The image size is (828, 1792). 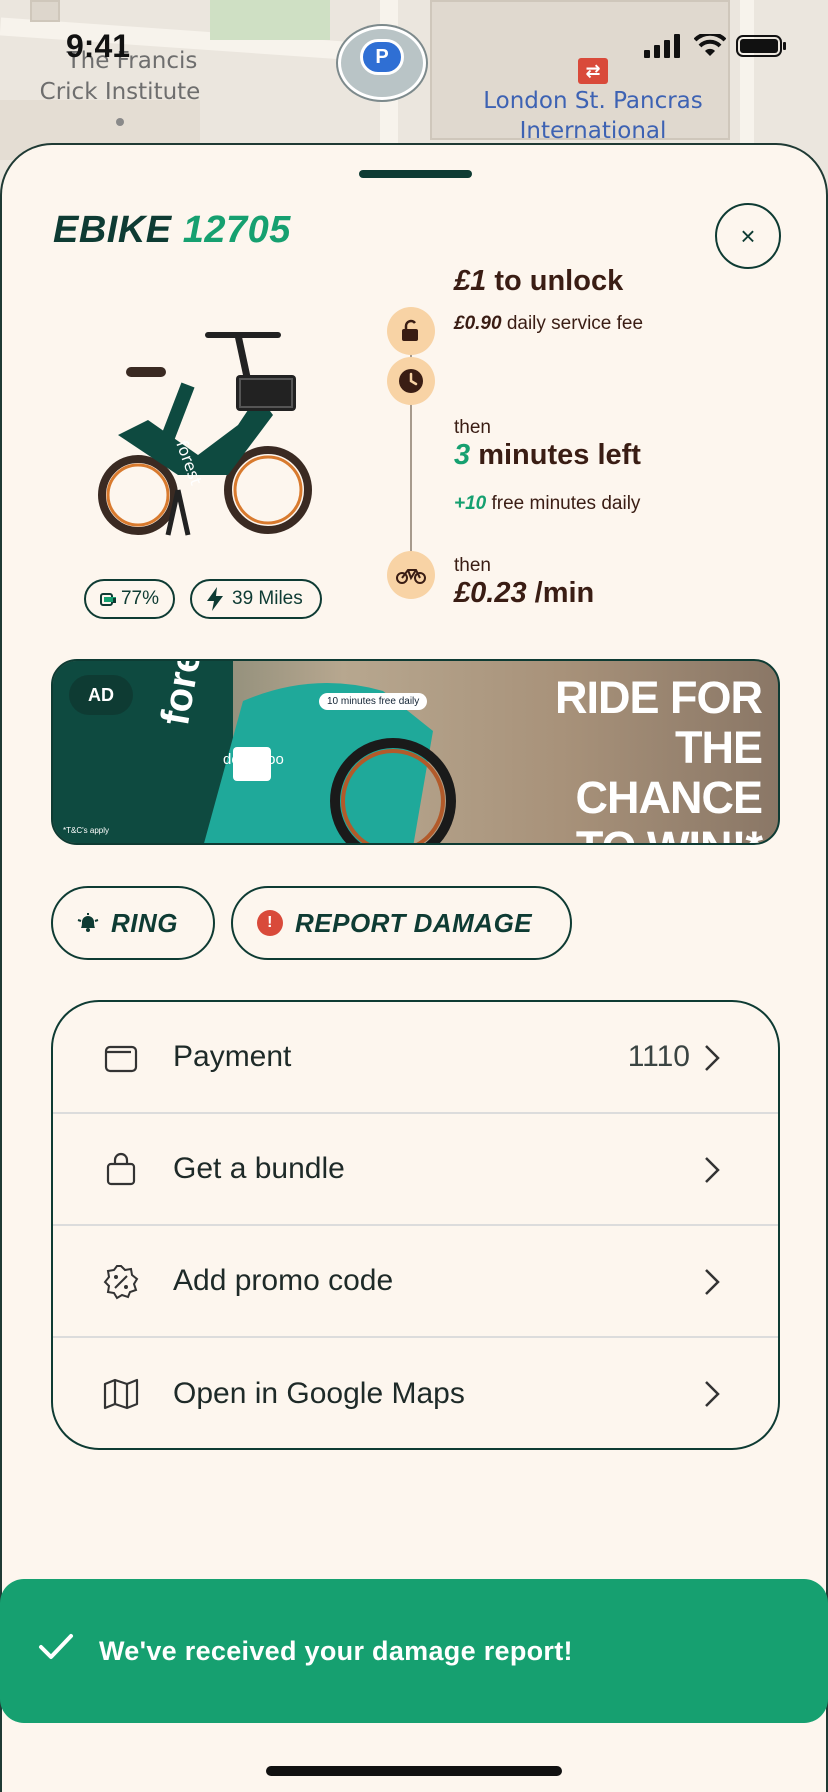 I want to click on shopping-bag-icon, so click(x=121, y=1169).